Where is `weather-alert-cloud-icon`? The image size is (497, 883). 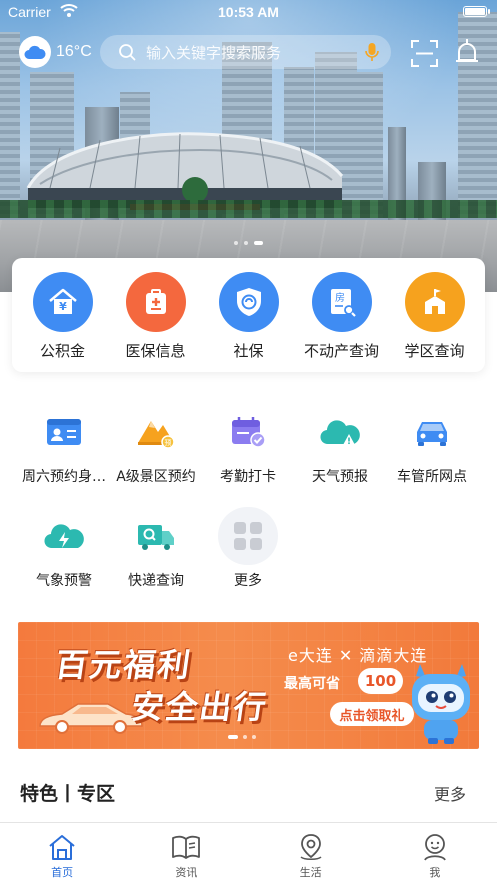
weather-alert-cloud-icon is located at coordinates (340, 432).